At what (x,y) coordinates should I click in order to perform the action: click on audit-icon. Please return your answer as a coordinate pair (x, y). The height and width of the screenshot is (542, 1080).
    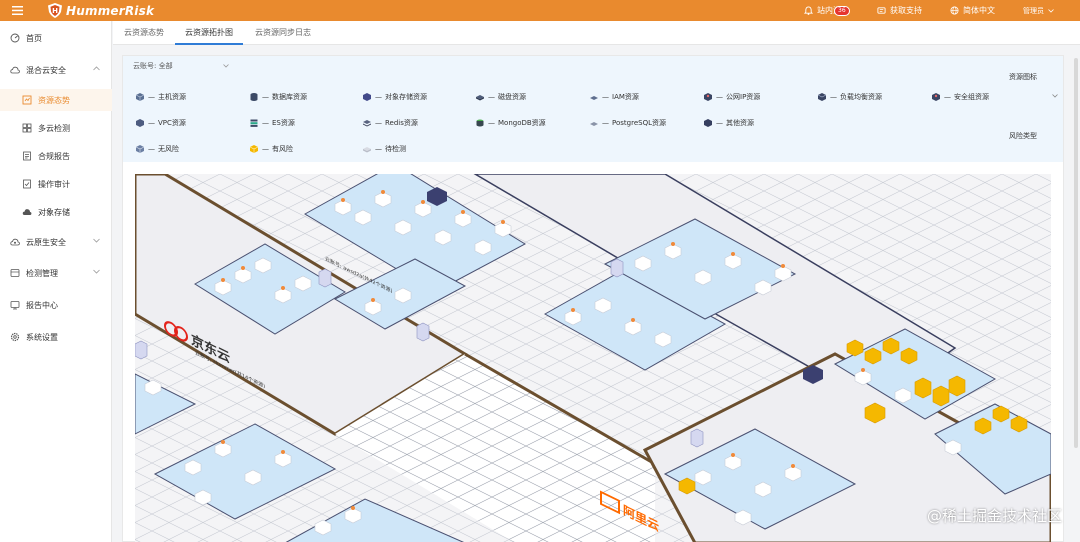
    Looking at the image, I should click on (27, 184).